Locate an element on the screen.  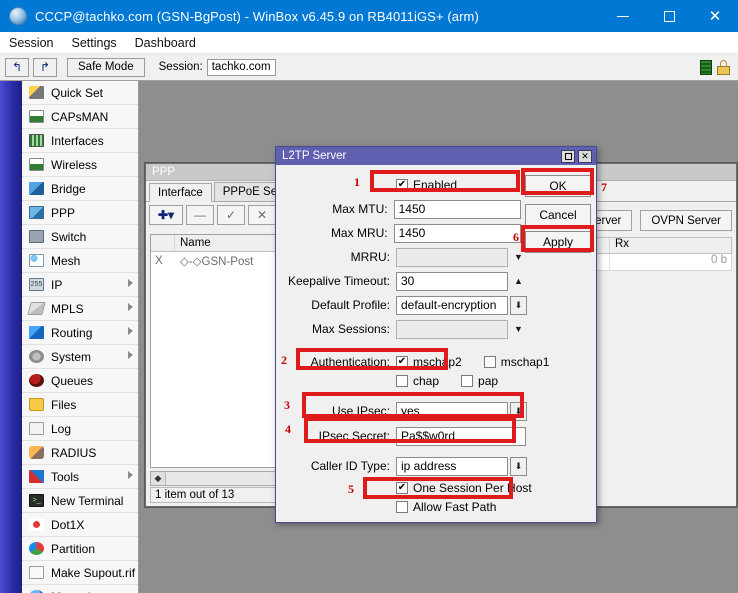
auth-chap-label: chap is located at coordinates (426, 381).